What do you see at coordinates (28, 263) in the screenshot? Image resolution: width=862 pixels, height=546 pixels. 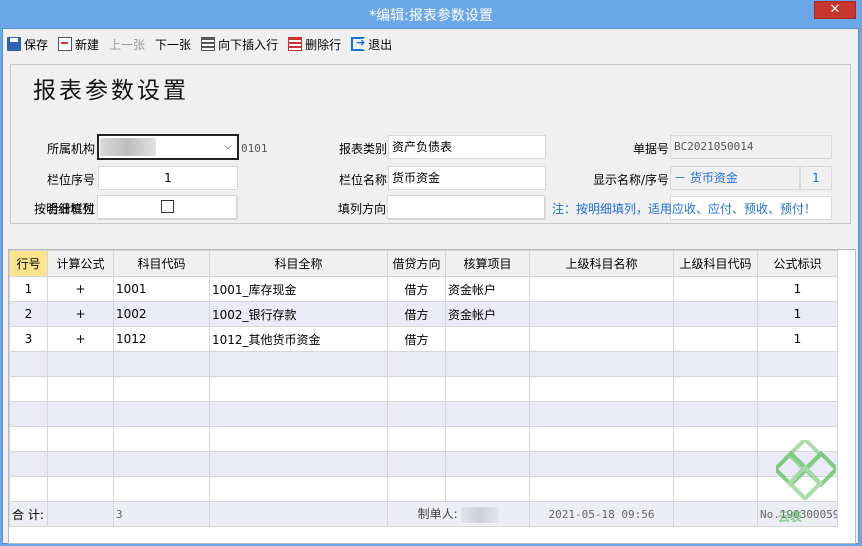 I see `header-row-no: 行号` at bounding box center [28, 263].